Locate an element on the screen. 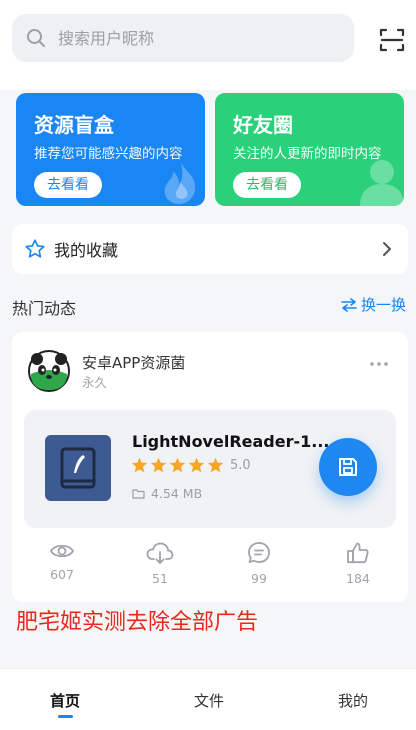  app-attachment: LightNovelReader-1... 5.0 4.54 MB is located at coordinates (210, 469).